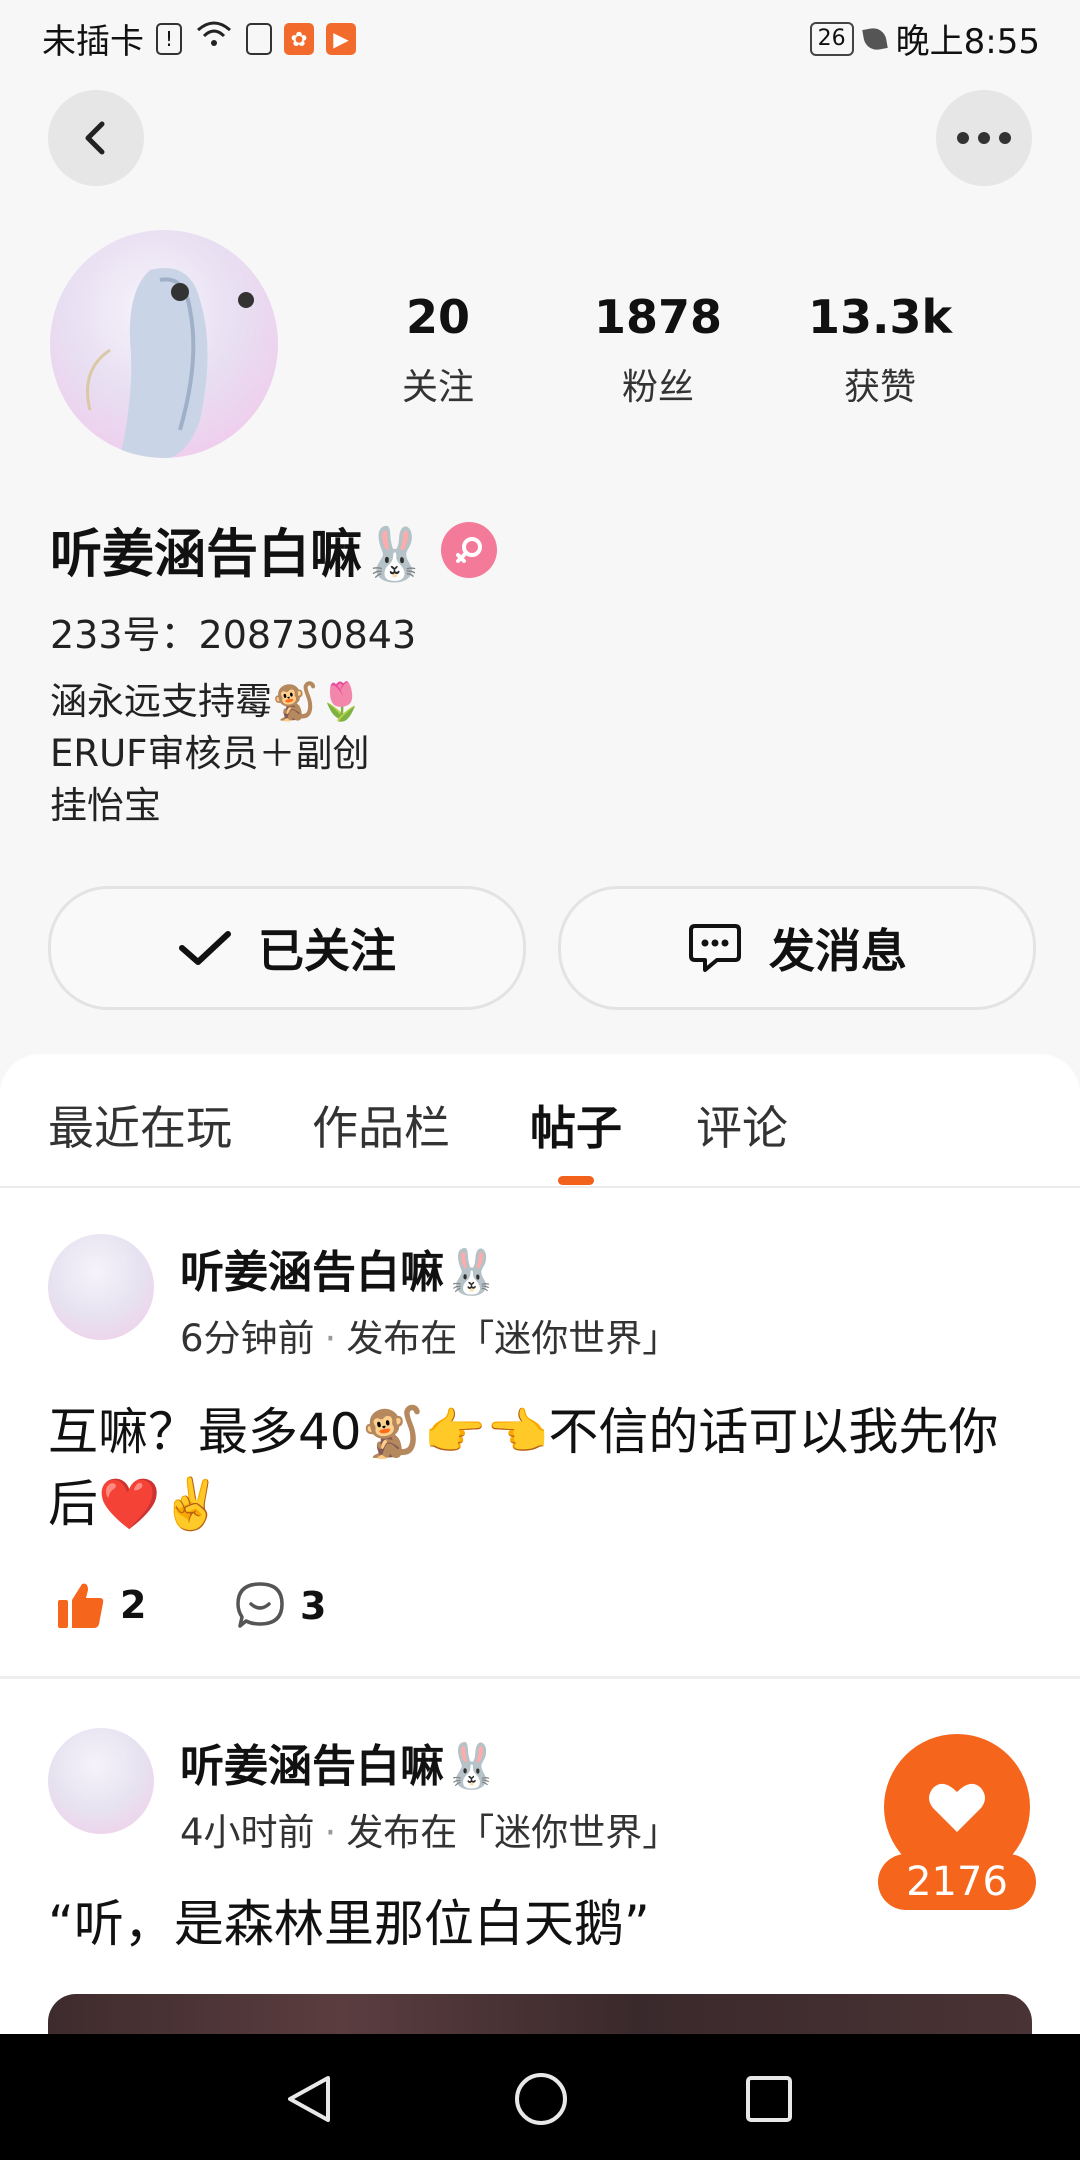 This screenshot has height=2160, width=1080. What do you see at coordinates (140, 1125) in the screenshot?
I see `tab-recently-played: 最近在玩` at bounding box center [140, 1125].